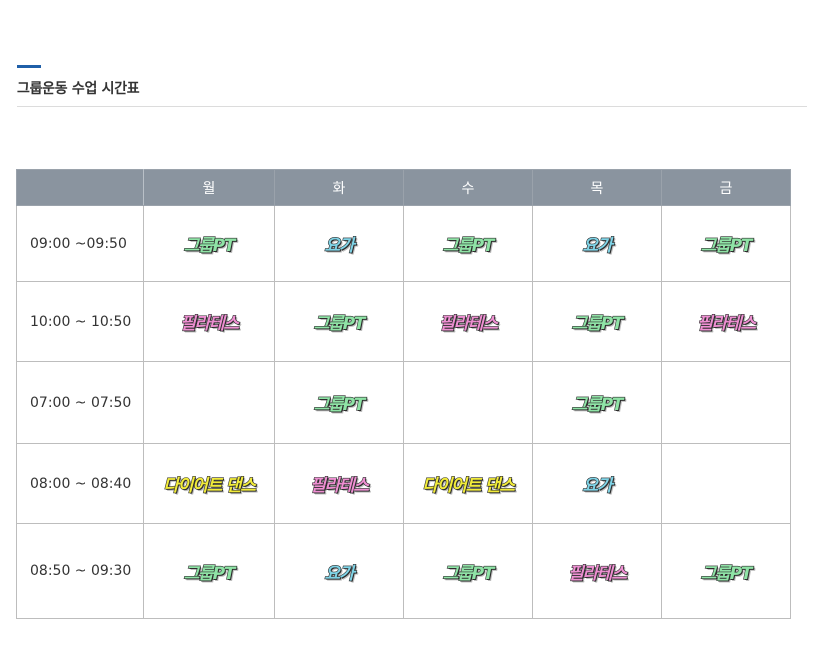 Image resolution: width=813 pixels, height=649 pixels. I want to click on time-slot-cell: 09:00 ~09:50, so click(80, 243).